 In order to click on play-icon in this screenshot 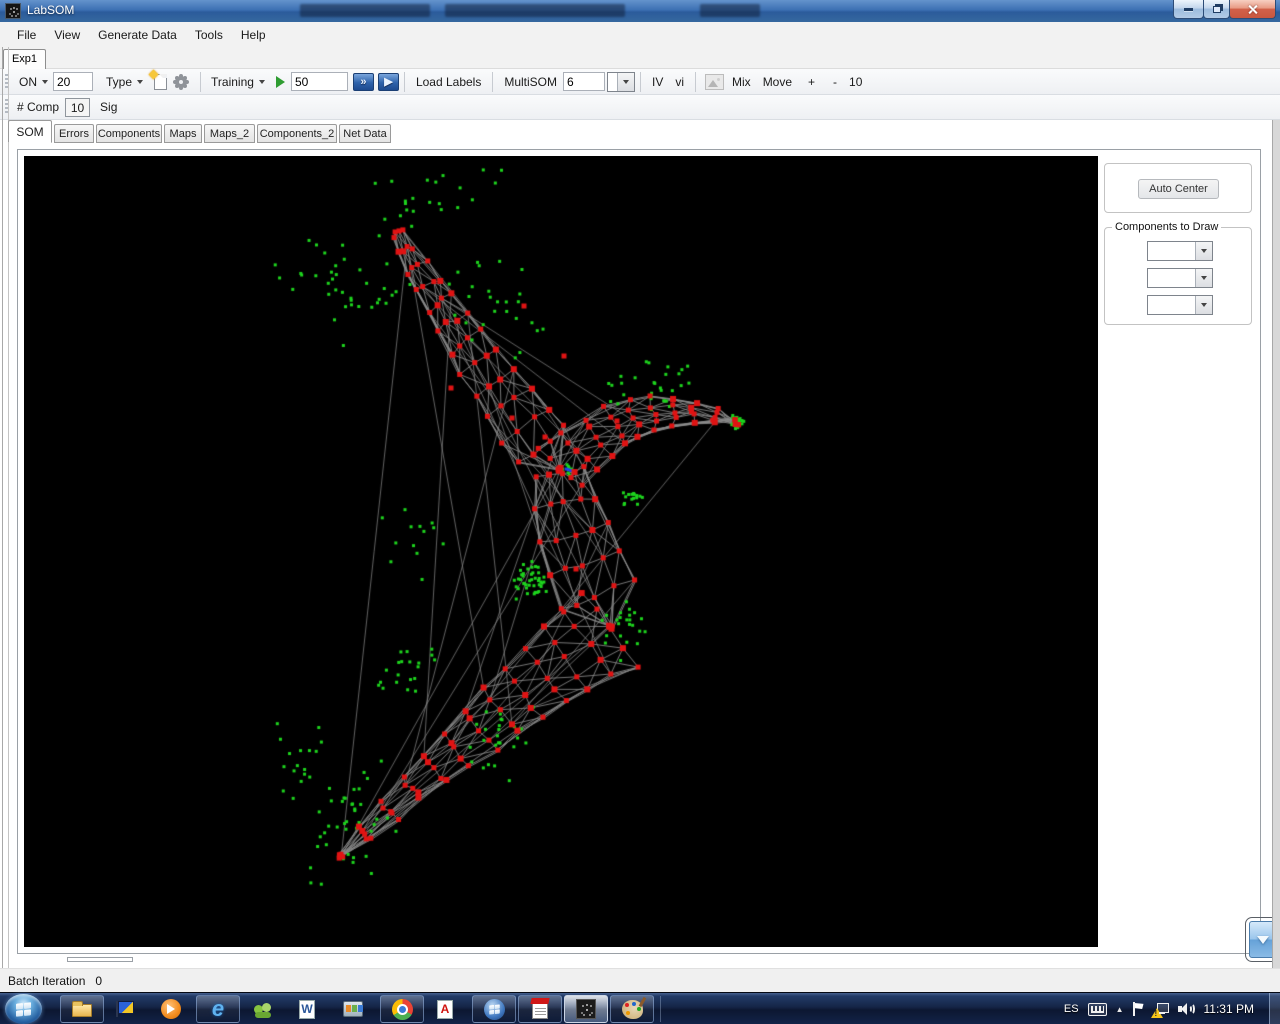, I will do `click(280, 81)`.